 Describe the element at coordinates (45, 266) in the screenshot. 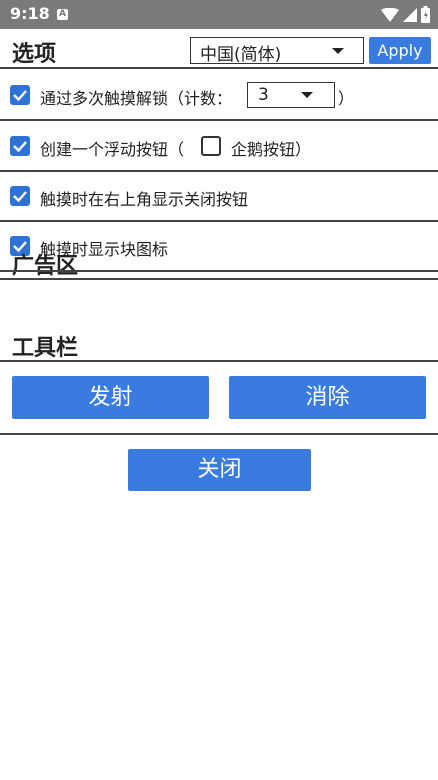

I see `ad-area-title: 广告区` at that location.